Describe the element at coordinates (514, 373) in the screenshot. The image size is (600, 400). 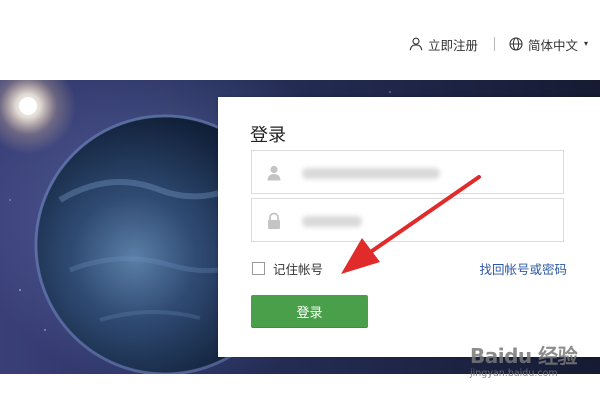
I see `watermark-url: jingyan.baidu.com` at that location.